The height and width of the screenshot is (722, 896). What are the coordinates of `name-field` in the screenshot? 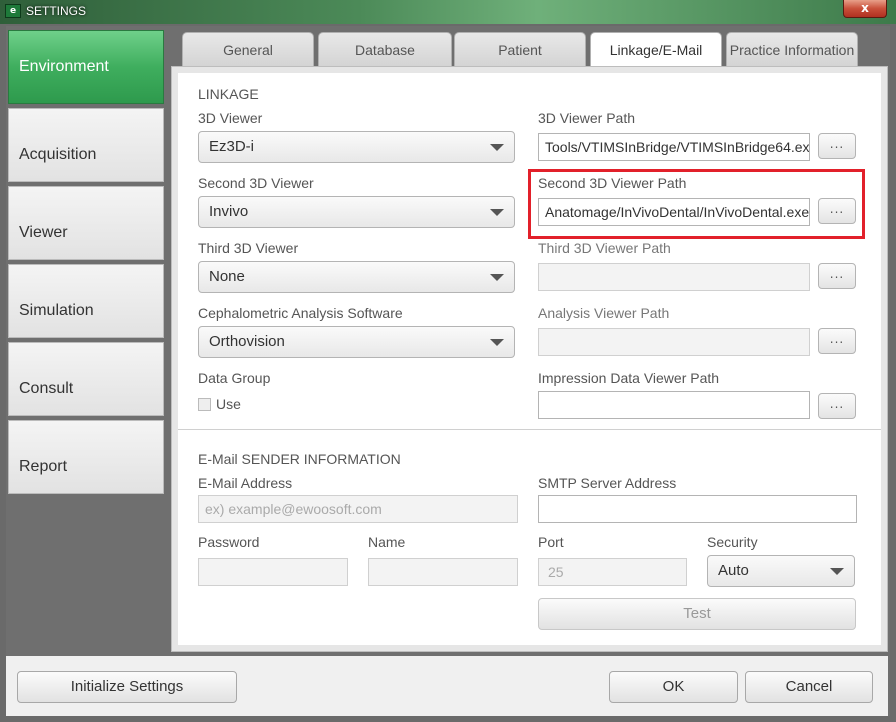 It's located at (443, 572).